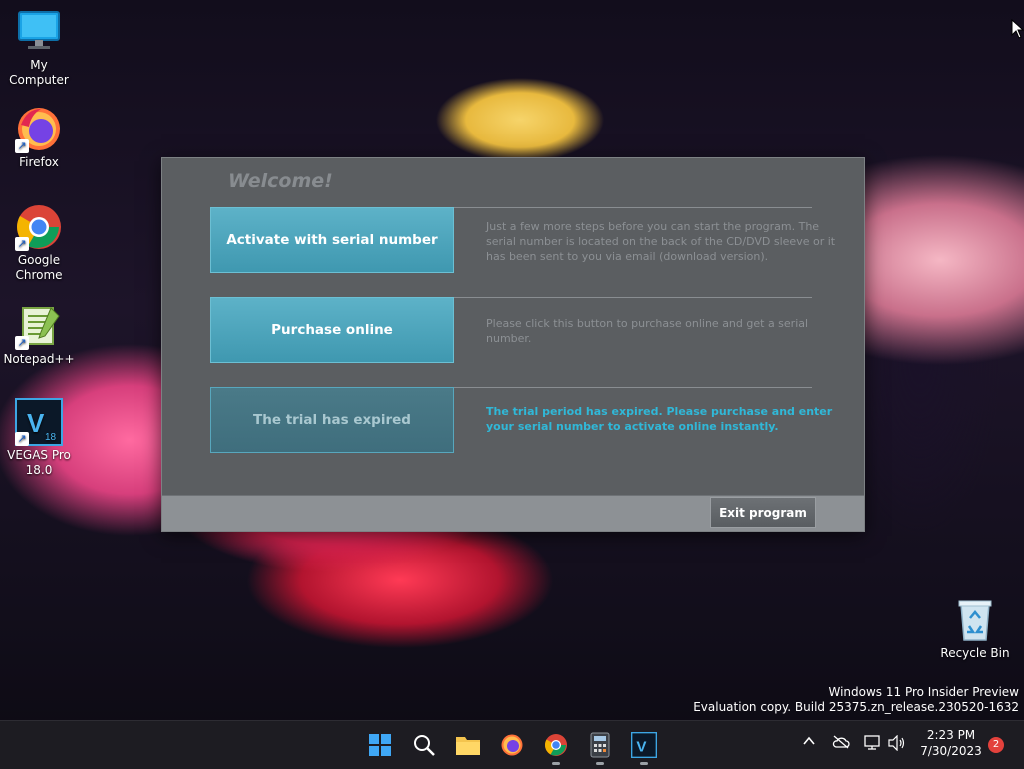 This screenshot has width=1024, height=769. What do you see at coordinates (332, 330) in the screenshot?
I see `purchase-online-button: Purchase online` at bounding box center [332, 330].